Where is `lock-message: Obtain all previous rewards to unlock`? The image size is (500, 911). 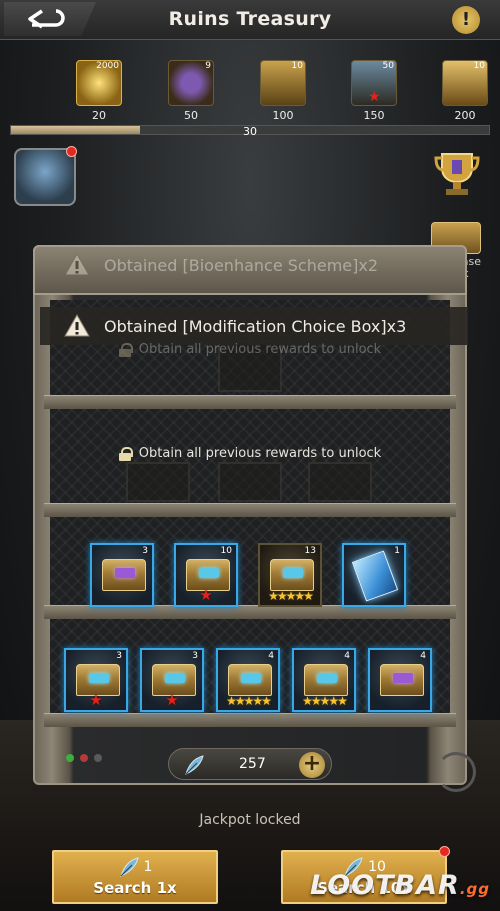
lock-message: Obtain all previous rewards to unlock is located at coordinates (250, 453).